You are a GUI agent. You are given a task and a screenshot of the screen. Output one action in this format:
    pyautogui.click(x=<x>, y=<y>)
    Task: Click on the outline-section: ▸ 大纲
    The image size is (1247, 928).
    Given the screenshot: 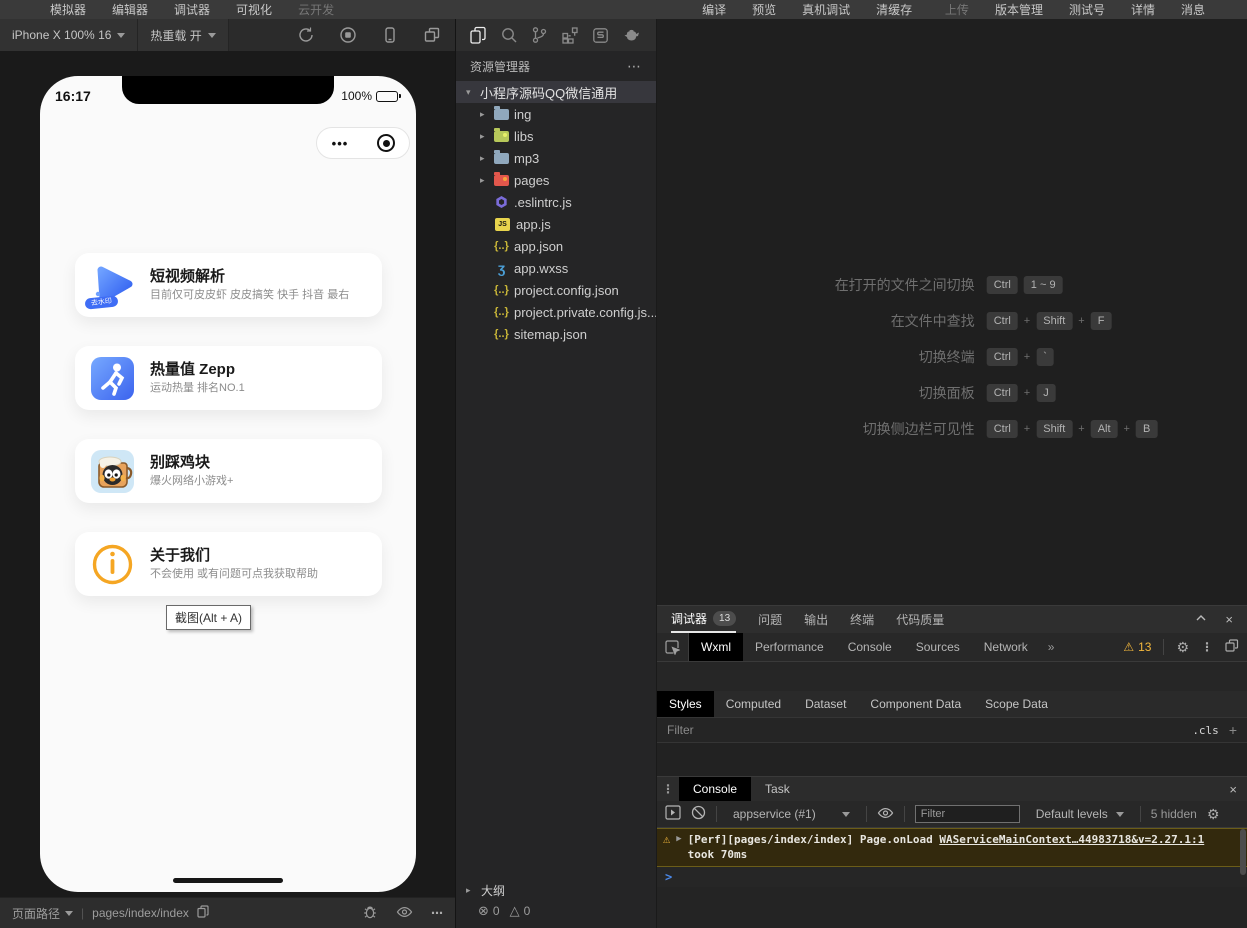 What is the action you would take?
    pyautogui.click(x=556, y=890)
    